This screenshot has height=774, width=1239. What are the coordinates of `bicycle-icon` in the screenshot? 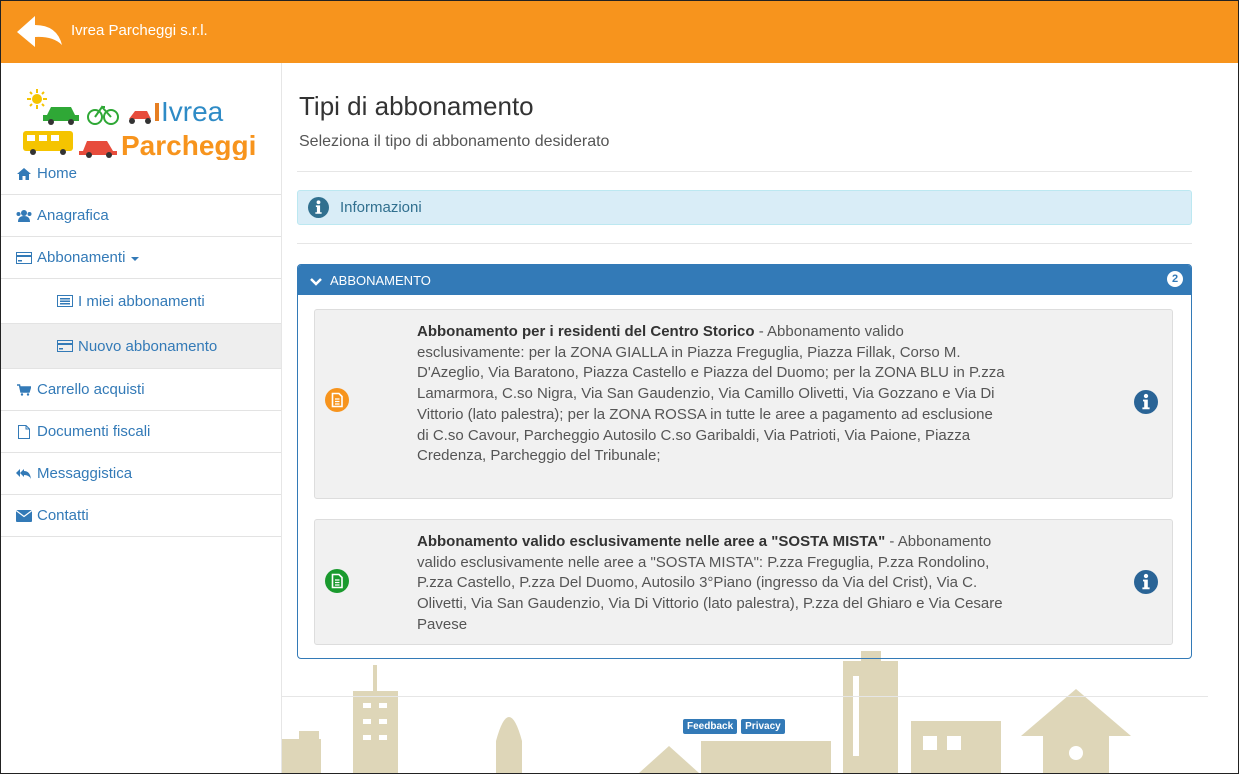 It's located at (103, 115).